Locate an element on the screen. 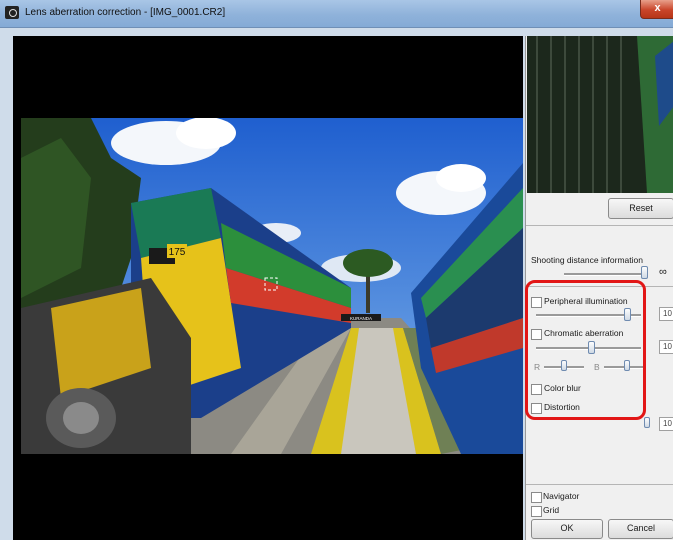  distortion-slider is located at coordinates (647, 422).